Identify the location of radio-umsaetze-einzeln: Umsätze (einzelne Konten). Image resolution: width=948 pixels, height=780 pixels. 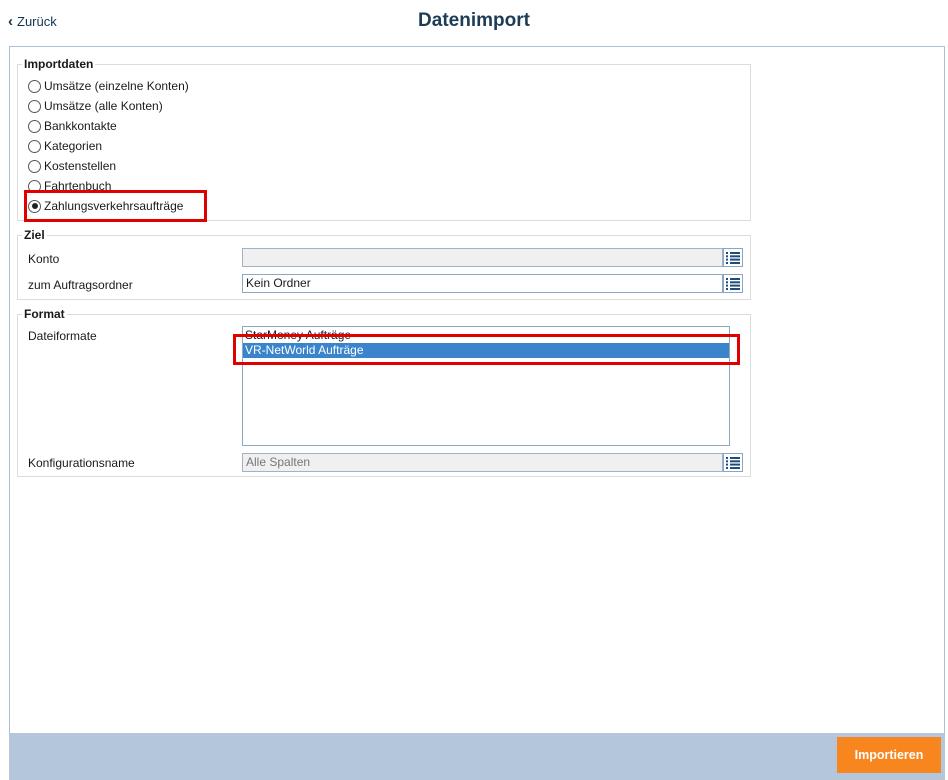
(108, 86).